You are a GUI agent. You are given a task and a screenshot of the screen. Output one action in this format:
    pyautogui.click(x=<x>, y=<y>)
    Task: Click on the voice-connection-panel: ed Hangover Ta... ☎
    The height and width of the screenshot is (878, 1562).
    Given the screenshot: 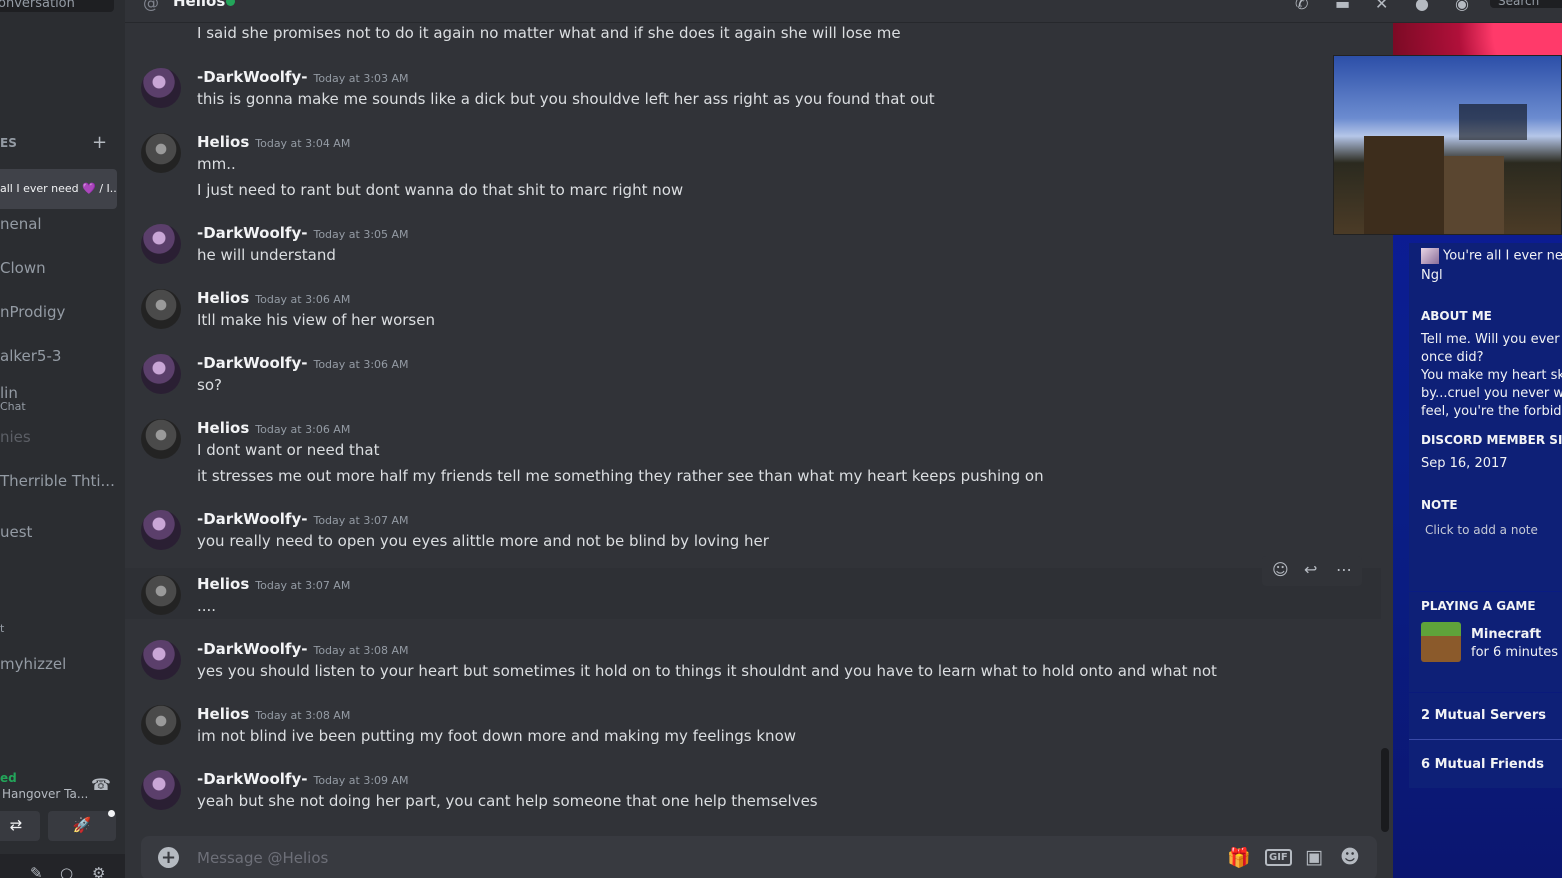 What is the action you would take?
    pyautogui.click(x=62, y=786)
    